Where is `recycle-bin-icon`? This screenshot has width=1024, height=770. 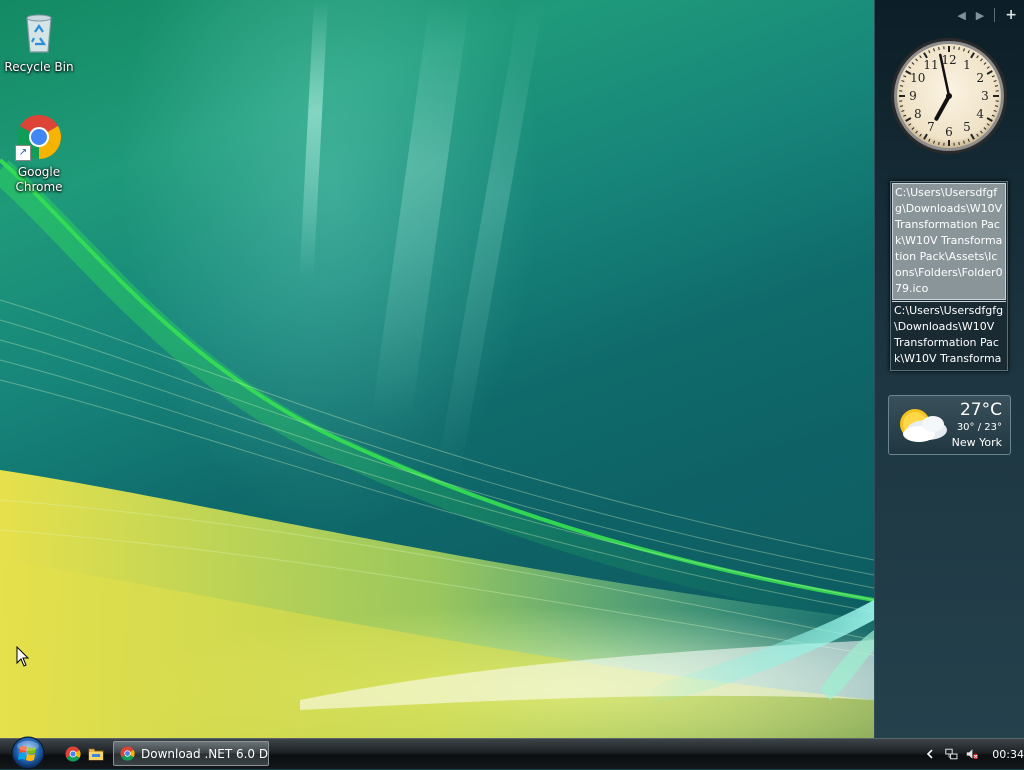 recycle-bin-icon is located at coordinates (39, 32).